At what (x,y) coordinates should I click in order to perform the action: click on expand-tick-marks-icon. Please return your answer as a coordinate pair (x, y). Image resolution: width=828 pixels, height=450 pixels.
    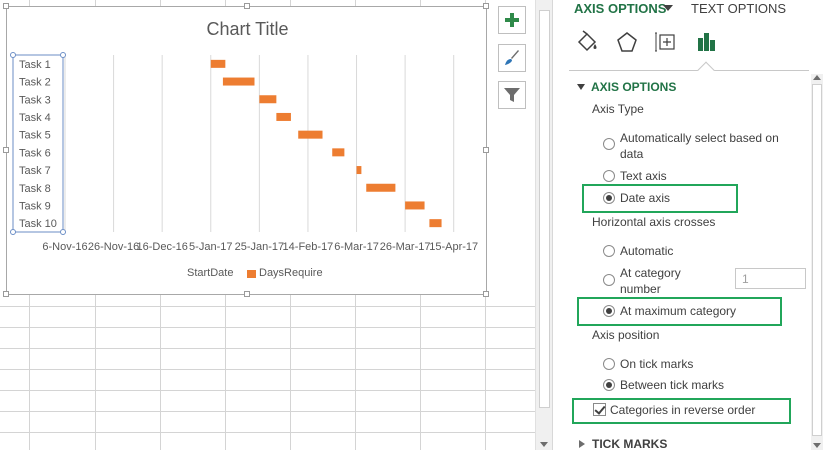
    Looking at the image, I should click on (582, 444).